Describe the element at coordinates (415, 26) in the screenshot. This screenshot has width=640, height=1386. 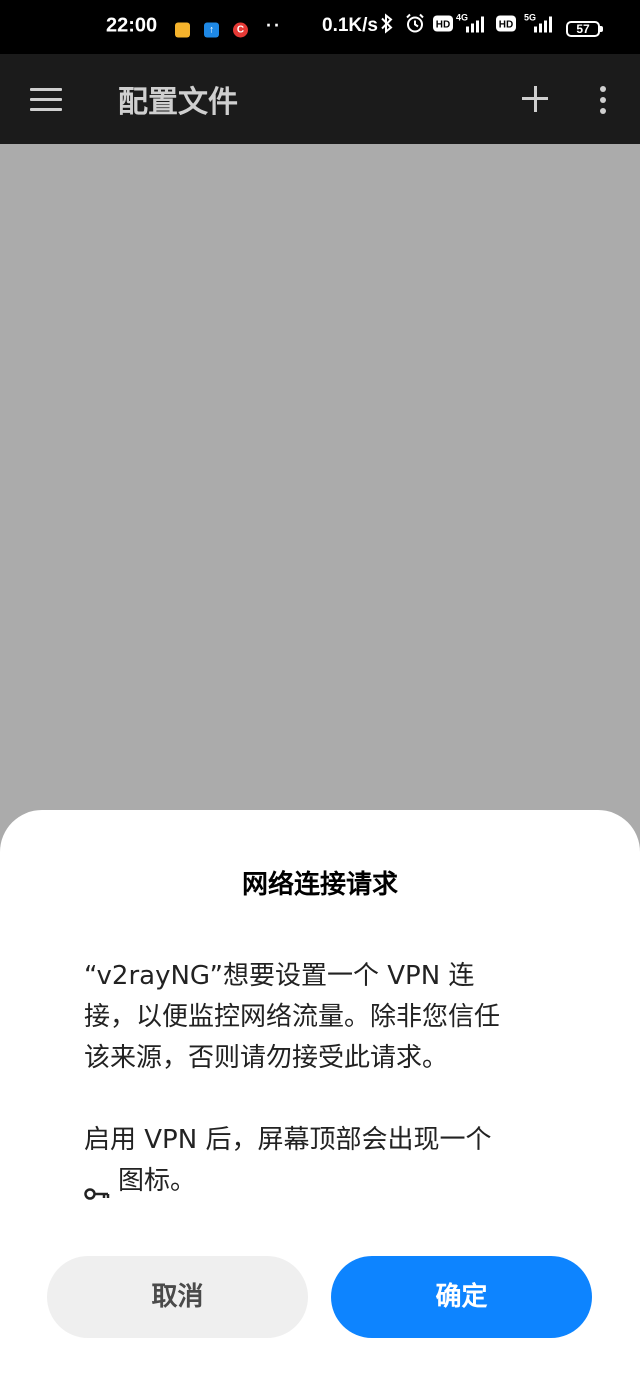
I see `alarm-icon` at that location.